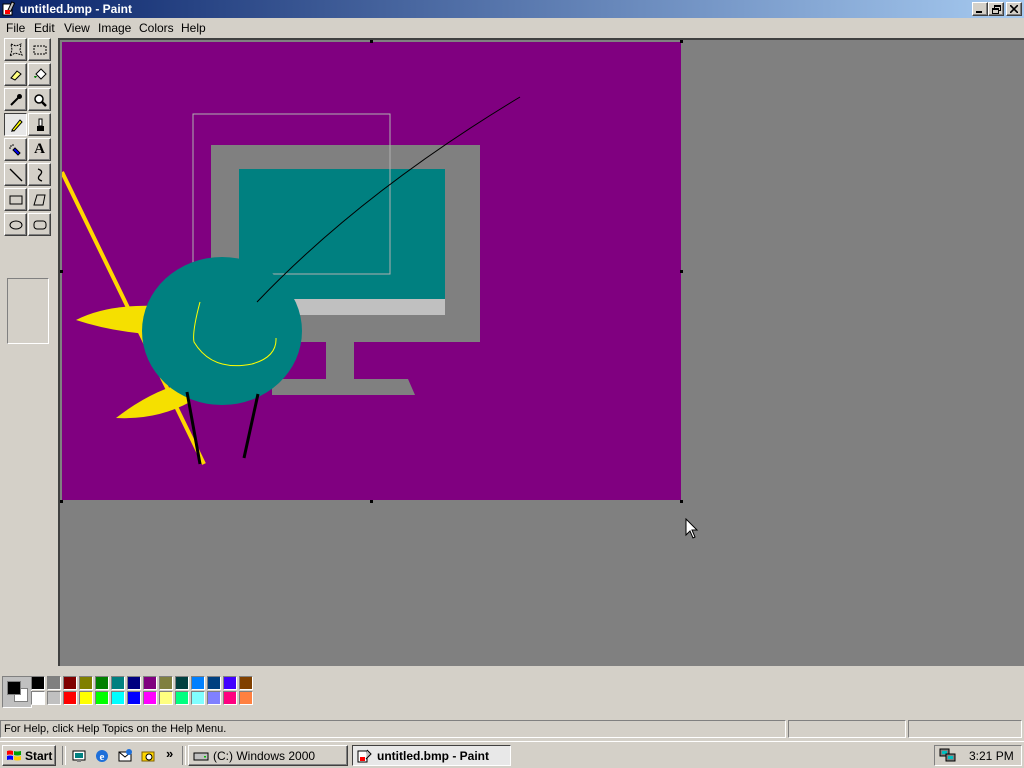 The height and width of the screenshot is (768, 1024). I want to click on tool-pencil, so click(15, 124).